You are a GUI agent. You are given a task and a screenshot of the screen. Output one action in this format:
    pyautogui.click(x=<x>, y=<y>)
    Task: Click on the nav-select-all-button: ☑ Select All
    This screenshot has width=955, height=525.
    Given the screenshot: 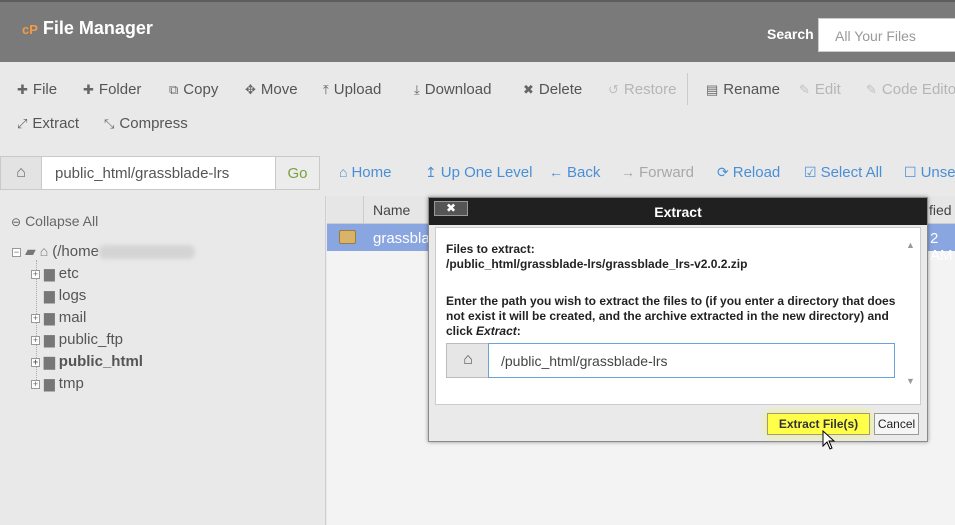 What is the action you would take?
    pyautogui.click(x=843, y=172)
    